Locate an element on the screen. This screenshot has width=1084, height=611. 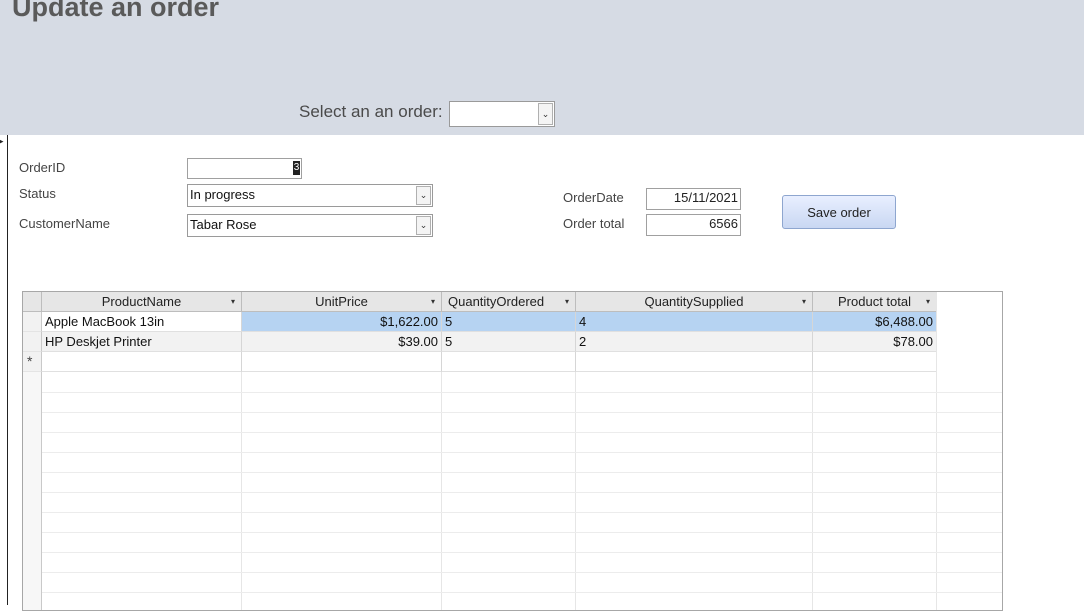
table-cell: $6,488.00 is located at coordinates (875, 322).